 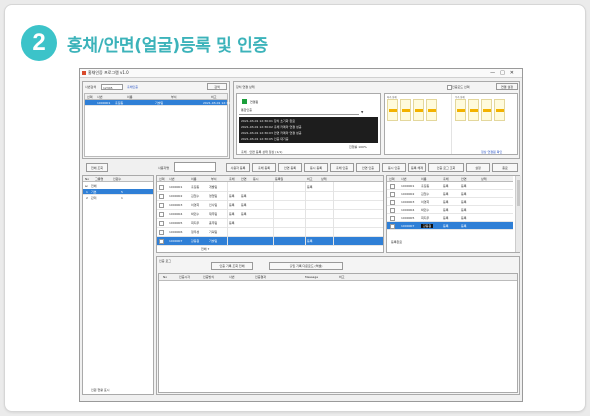 I want to click on table-row: 1000001 홍길동 개발팀 등록, so click(x=270, y=187).